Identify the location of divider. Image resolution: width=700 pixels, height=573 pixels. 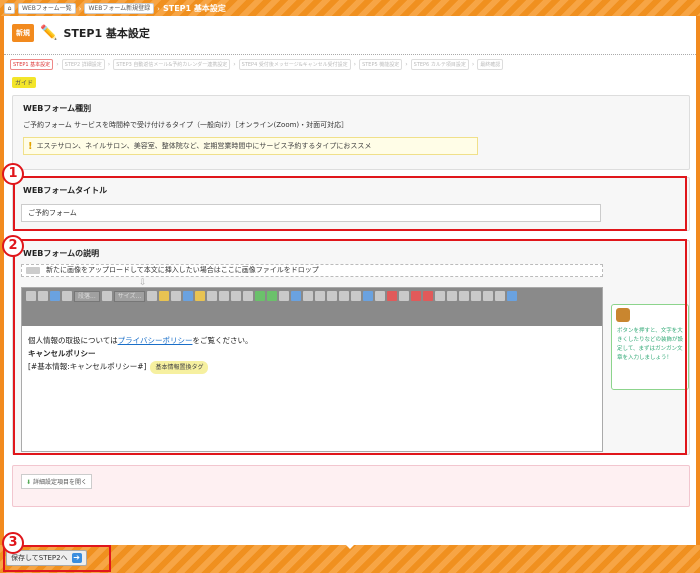
(350, 54).